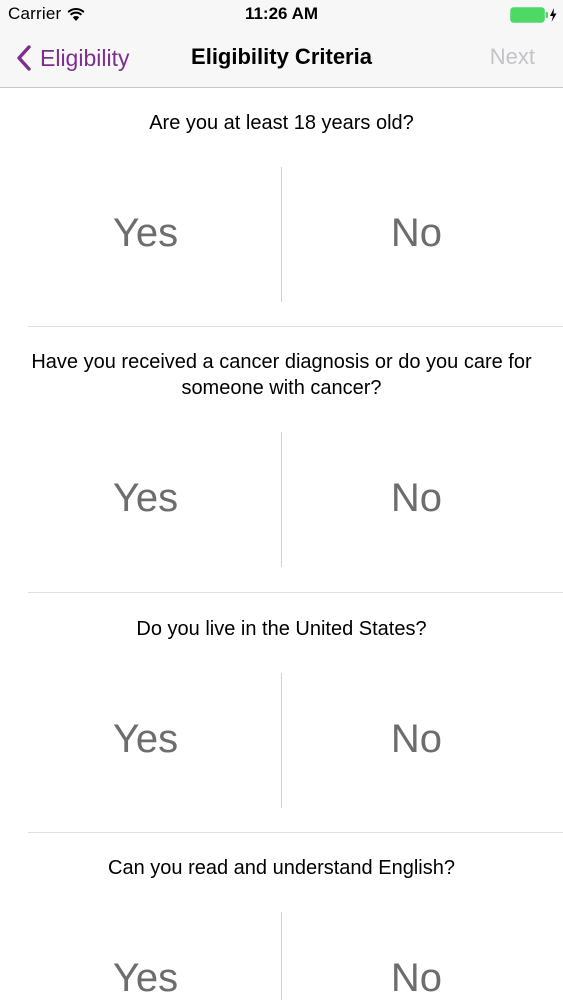  What do you see at coordinates (281, 56) in the screenshot?
I see `page-title: Eligibility Criteria` at bounding box center [281, 56].